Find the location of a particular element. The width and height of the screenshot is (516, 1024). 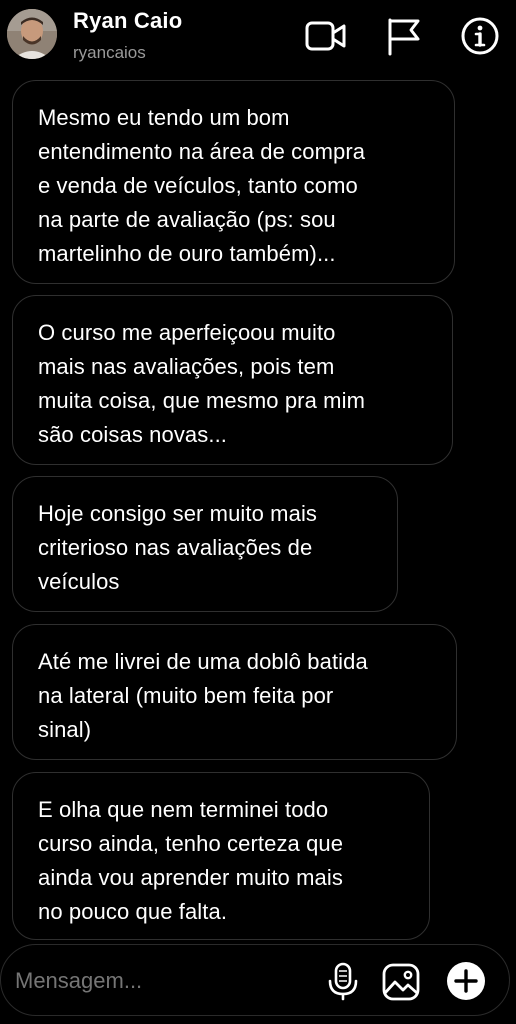

plus-icon is located at coordinates (466, 981).